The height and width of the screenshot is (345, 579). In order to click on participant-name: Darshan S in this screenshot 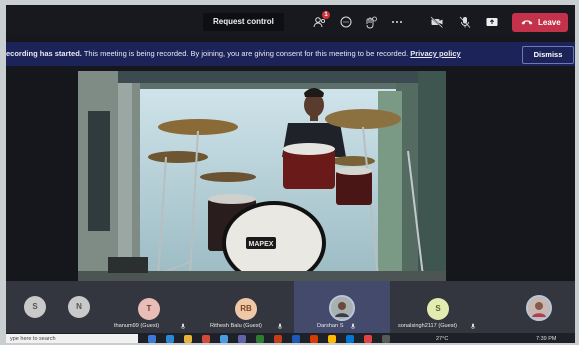, I will do `click(330, 326)`.